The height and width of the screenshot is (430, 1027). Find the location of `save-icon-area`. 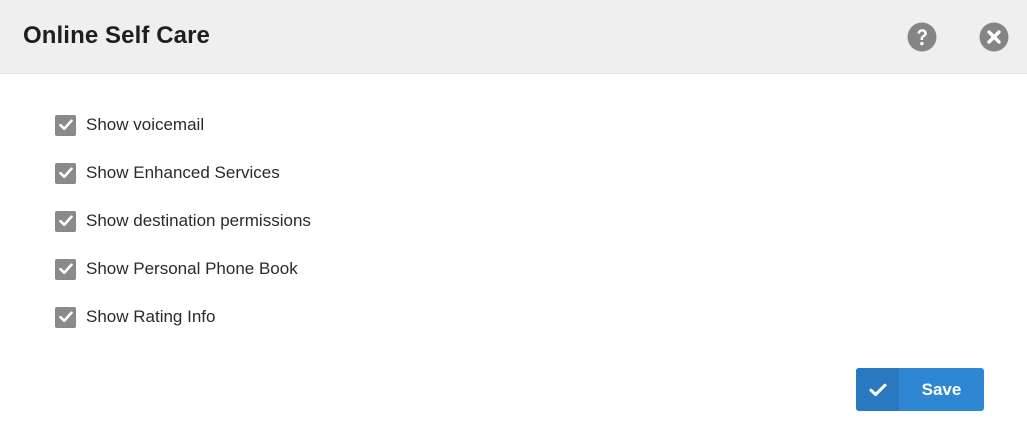

save-icon-area is located at coordinates (877, 389).